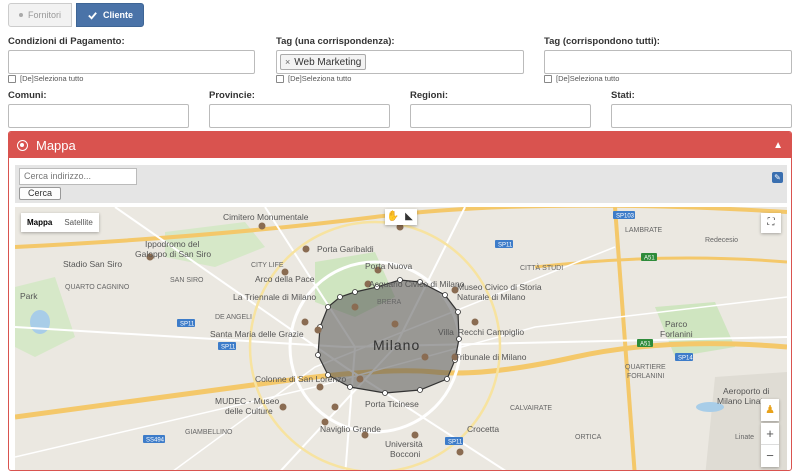 The height and width of the screenshot is (471, 800). I want to click on tag-una-select-all: [De]Seleziona tutto, so click(313, 78).